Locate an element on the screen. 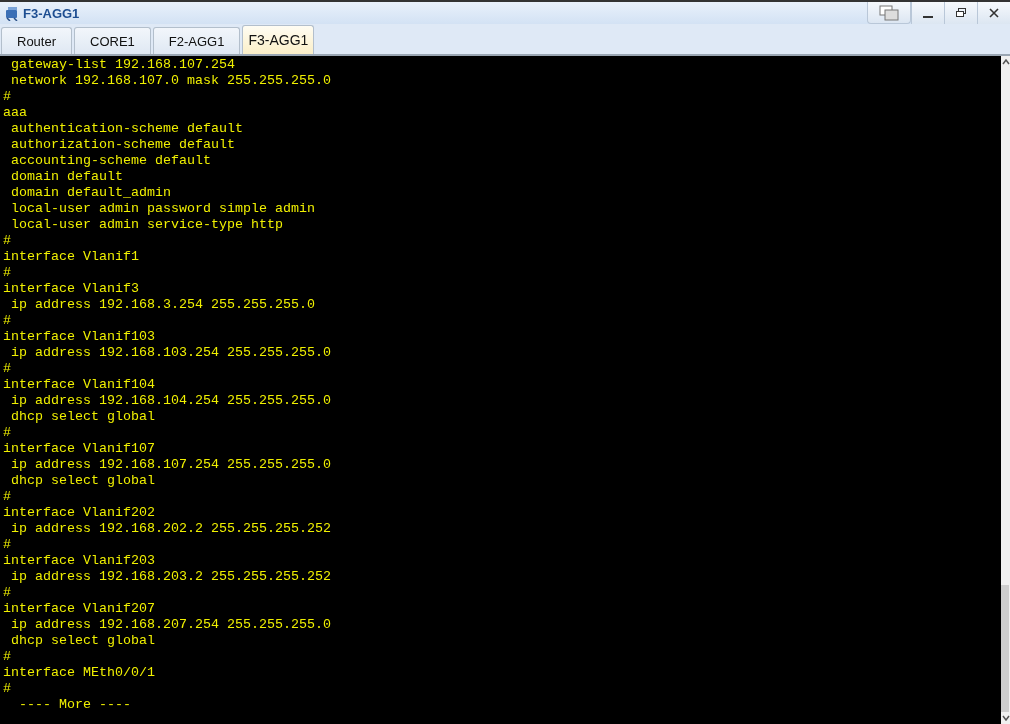 The image size is (1010, 724). tab: CORE1 is located at coordinates (112, 40).